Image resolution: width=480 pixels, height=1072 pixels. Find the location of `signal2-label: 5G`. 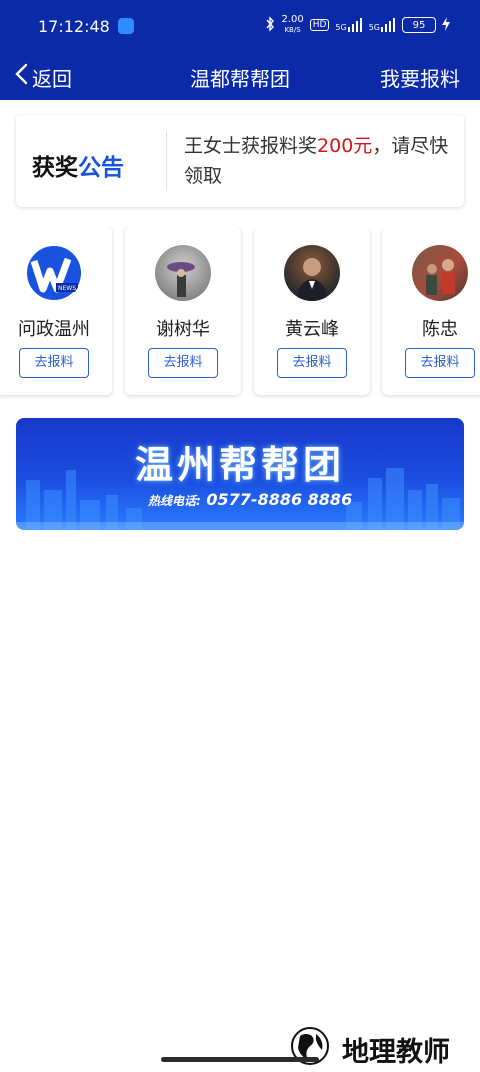

signal2-label: 5G is located at coordinates (374, 27).